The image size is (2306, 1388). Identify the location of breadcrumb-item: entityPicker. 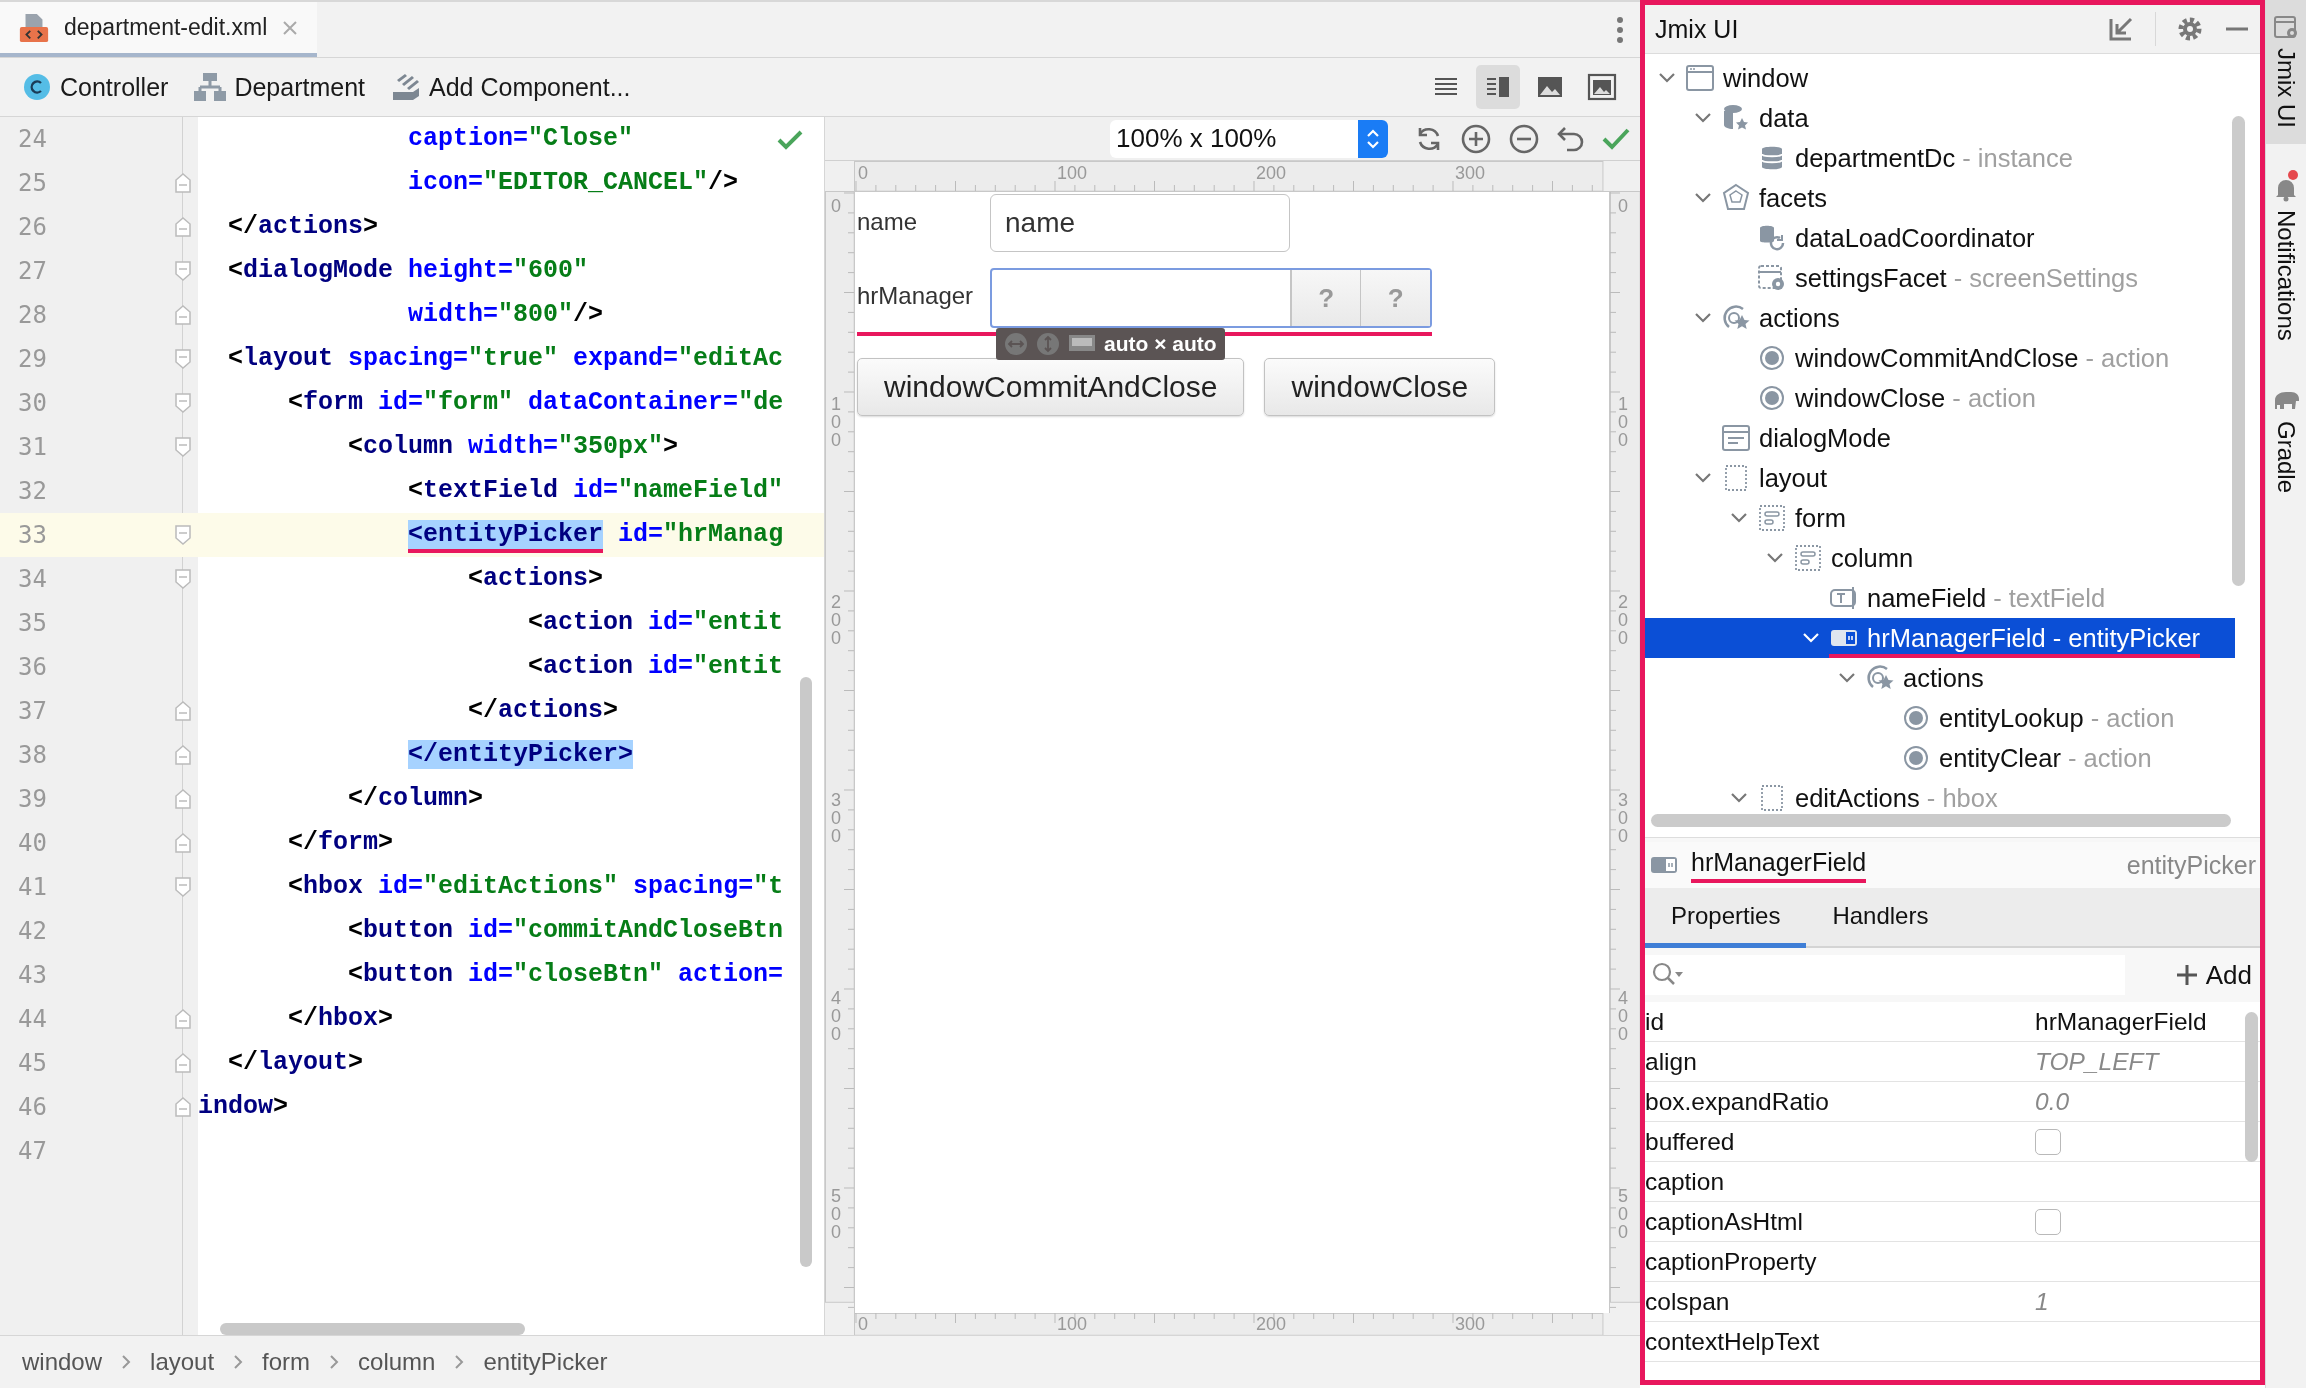
(545, 1362).